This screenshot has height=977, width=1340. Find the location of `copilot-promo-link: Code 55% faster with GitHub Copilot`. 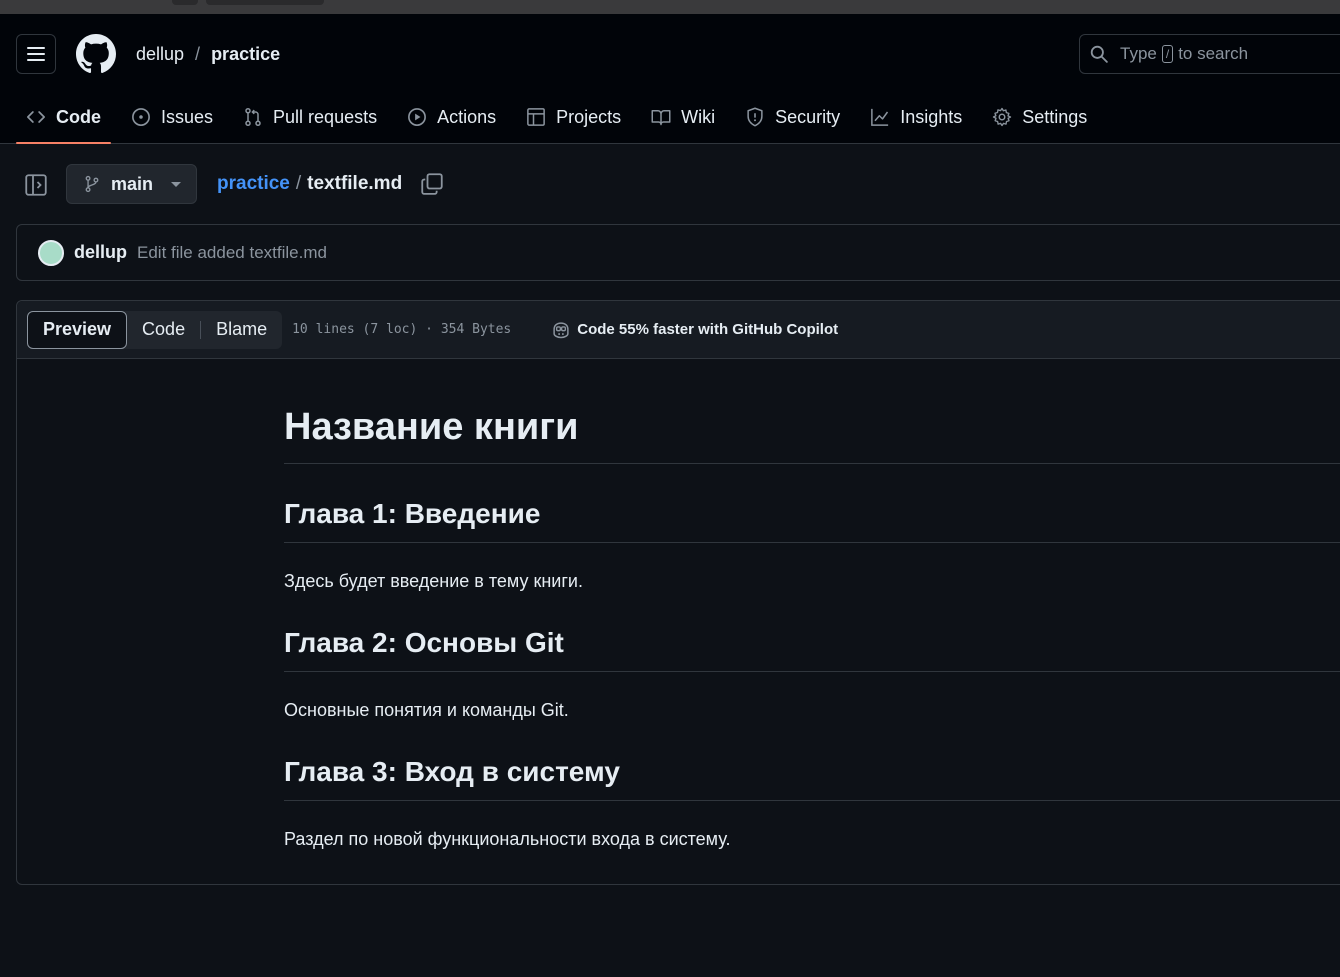

copilot-promo-link: Code 55% faster with GitHub Copilot is located at coordinates (694, 330).